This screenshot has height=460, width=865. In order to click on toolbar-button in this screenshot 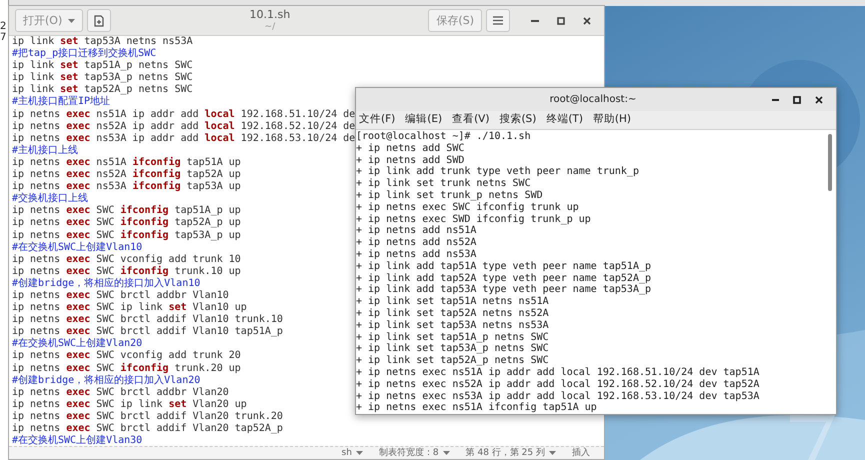, I will do `click(99, 20)`.